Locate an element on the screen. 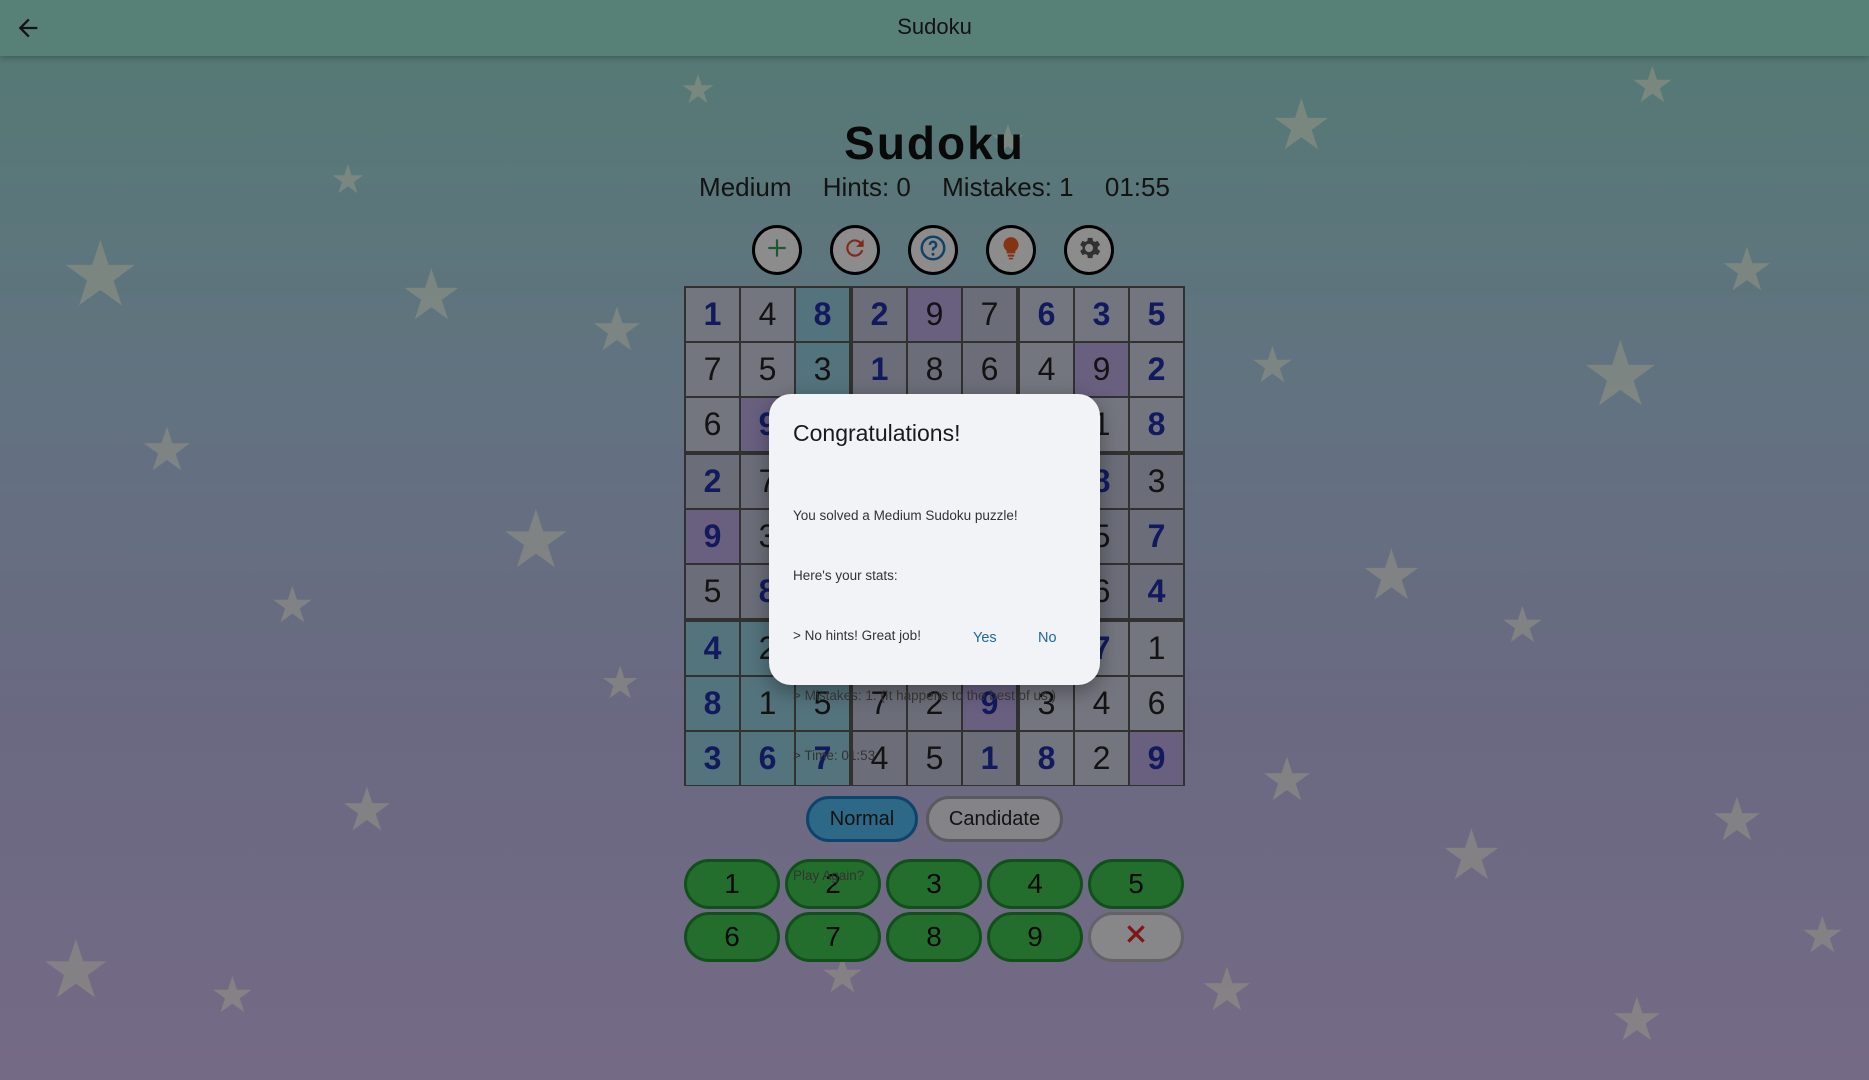  dialog-title: Congratulations! is located at coordinates (877, 433).